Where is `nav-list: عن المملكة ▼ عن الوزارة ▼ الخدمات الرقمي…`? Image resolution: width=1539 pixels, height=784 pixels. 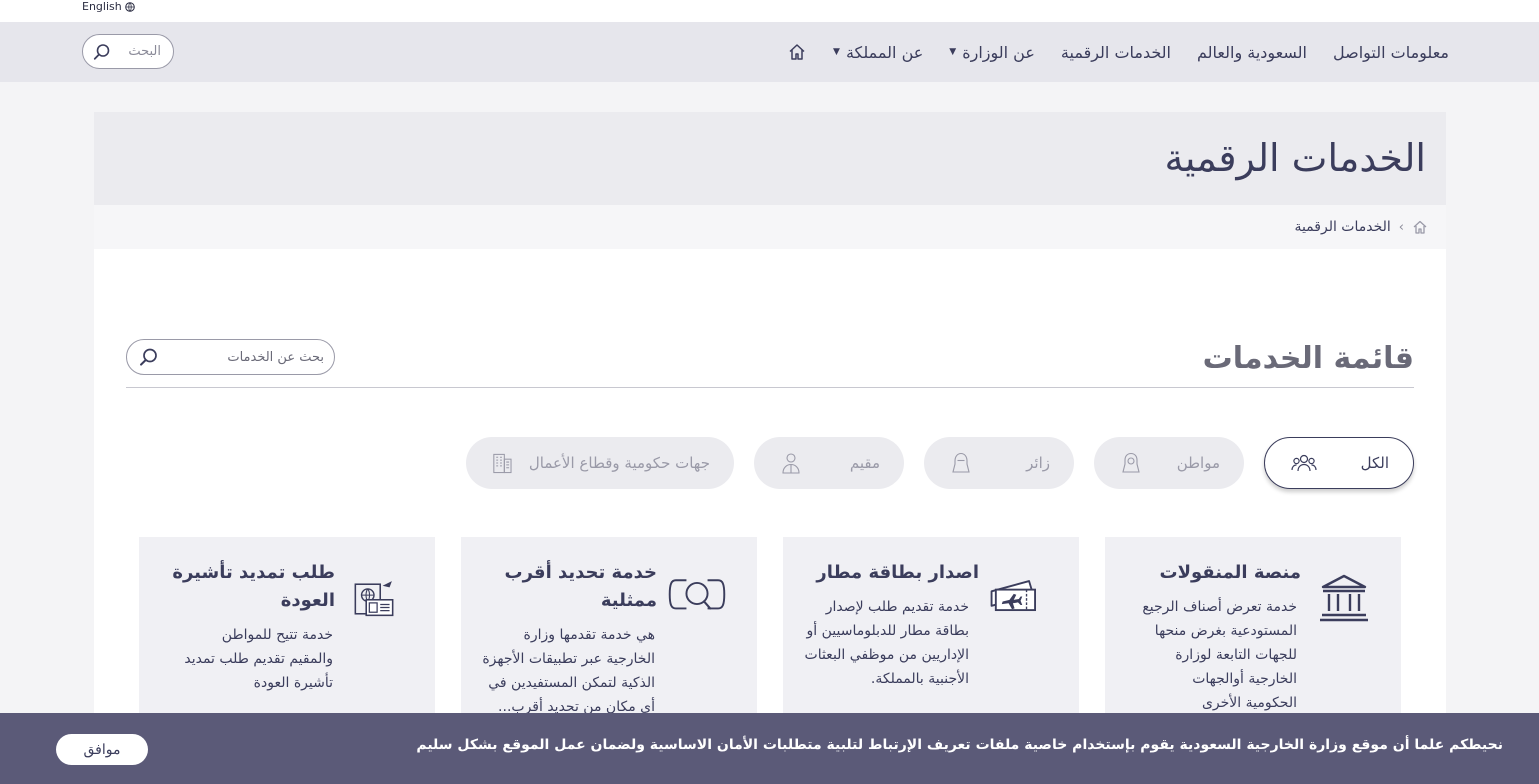 nav-list: عن المملكة ▼ عن الوزارة ▼ الخدمات الرقمي… is located at coordinates (1118, 52).